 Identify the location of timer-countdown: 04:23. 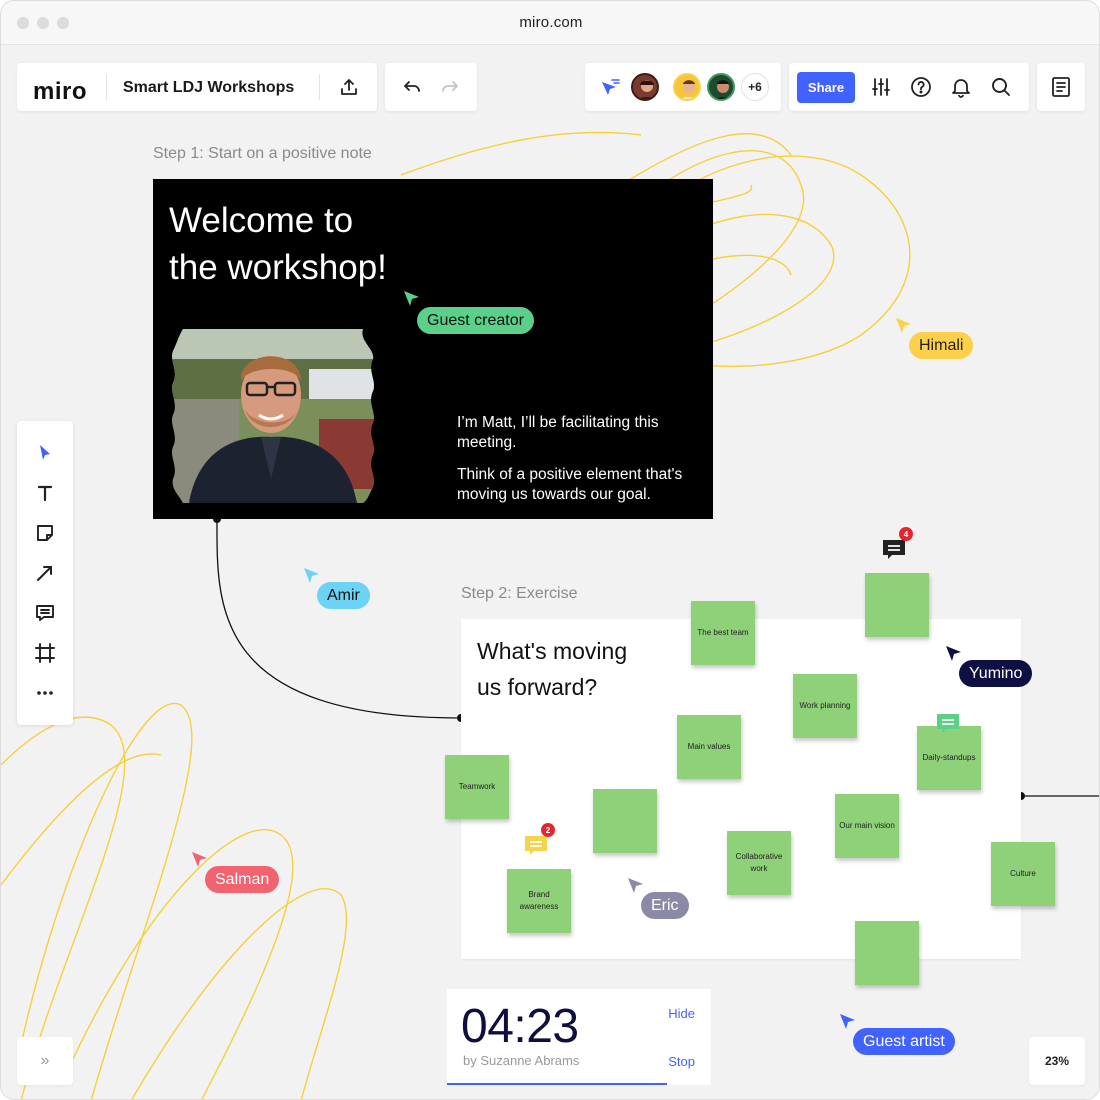
(520, 1026).